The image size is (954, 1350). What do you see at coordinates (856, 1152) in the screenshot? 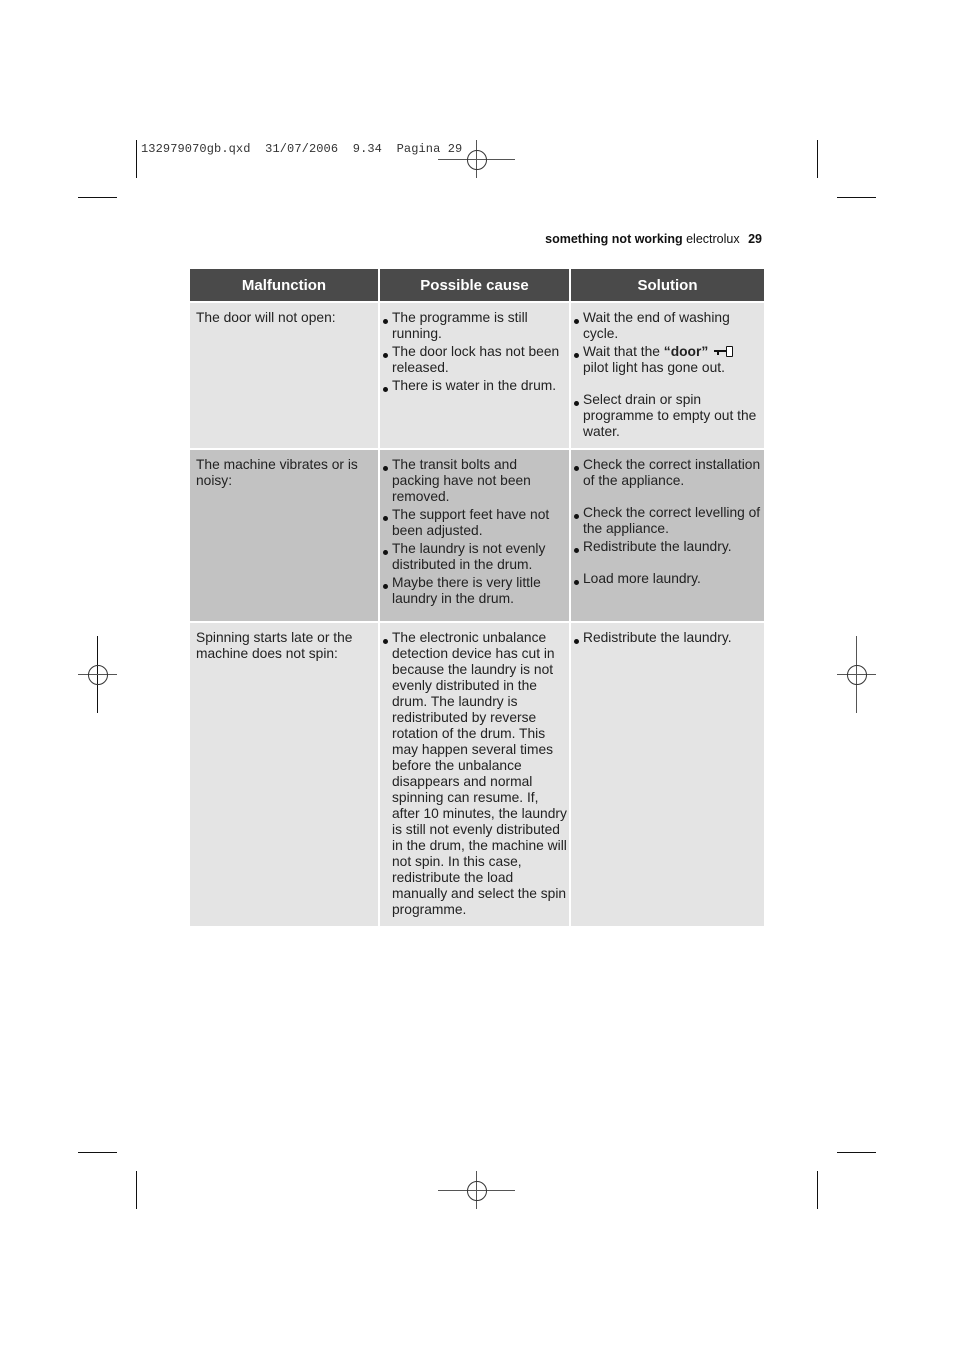
I see `crop-mark-bottom-right-h` at bounding box center [856, 1152].